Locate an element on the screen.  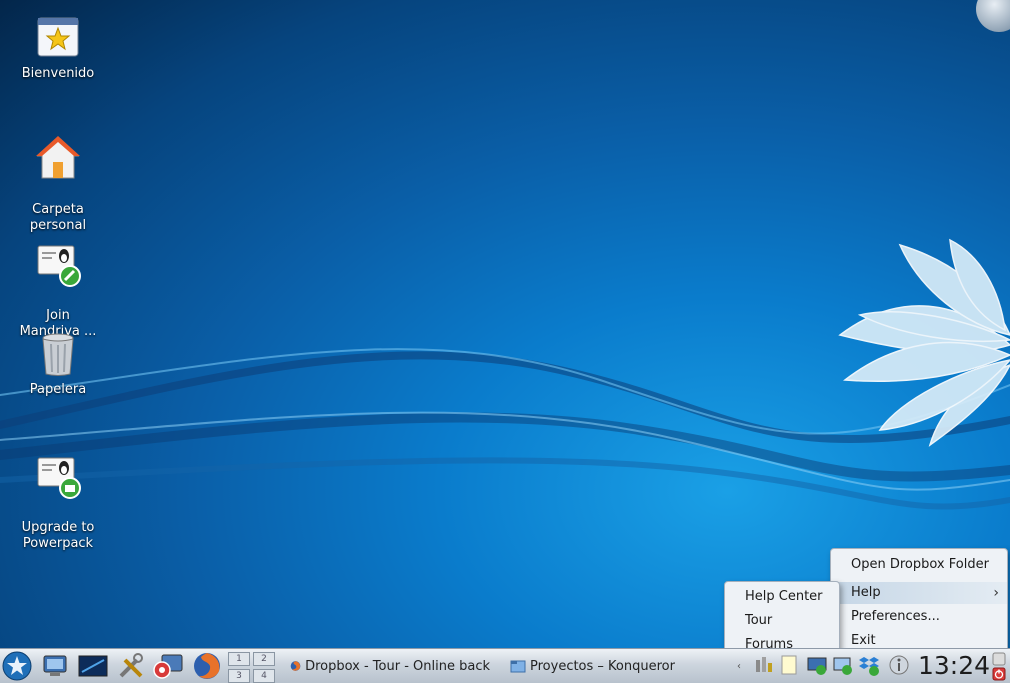
desktop-icon-carpeta-personal: Carpeta personal is located at coordinates (58, 176).